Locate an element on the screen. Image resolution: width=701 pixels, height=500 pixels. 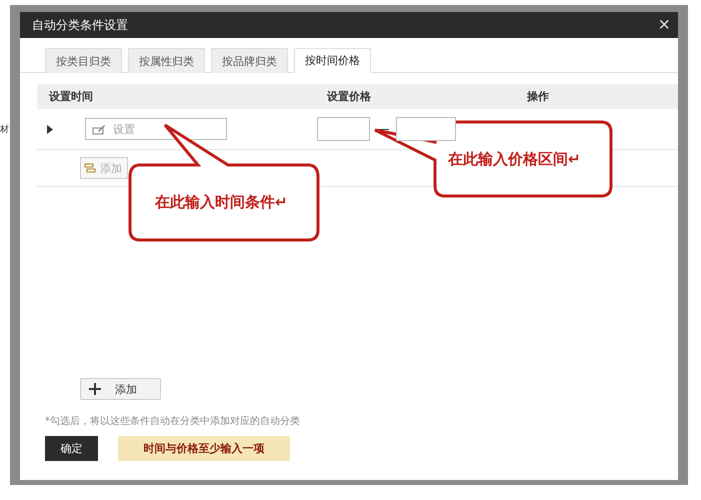
column-header: 设置价格 is located at coordinates (349, 96).